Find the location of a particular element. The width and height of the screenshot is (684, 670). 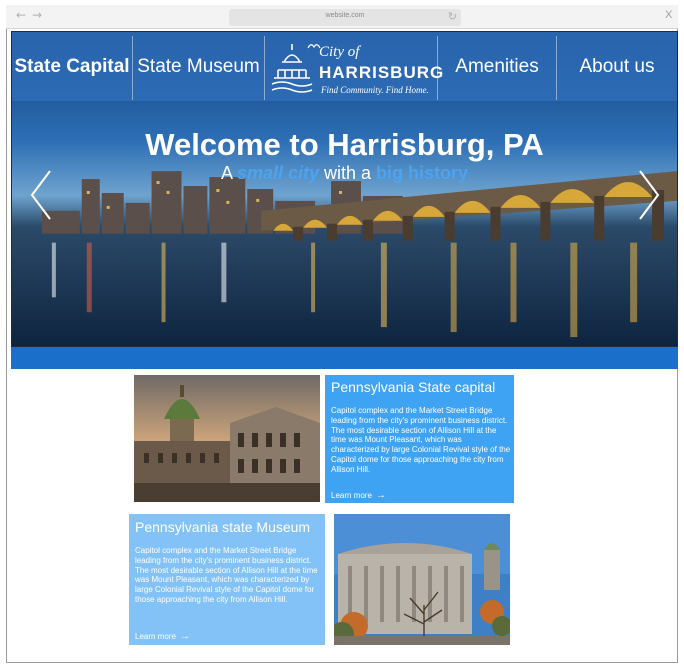

section-divider-strip is located at coordinates (344, 358).